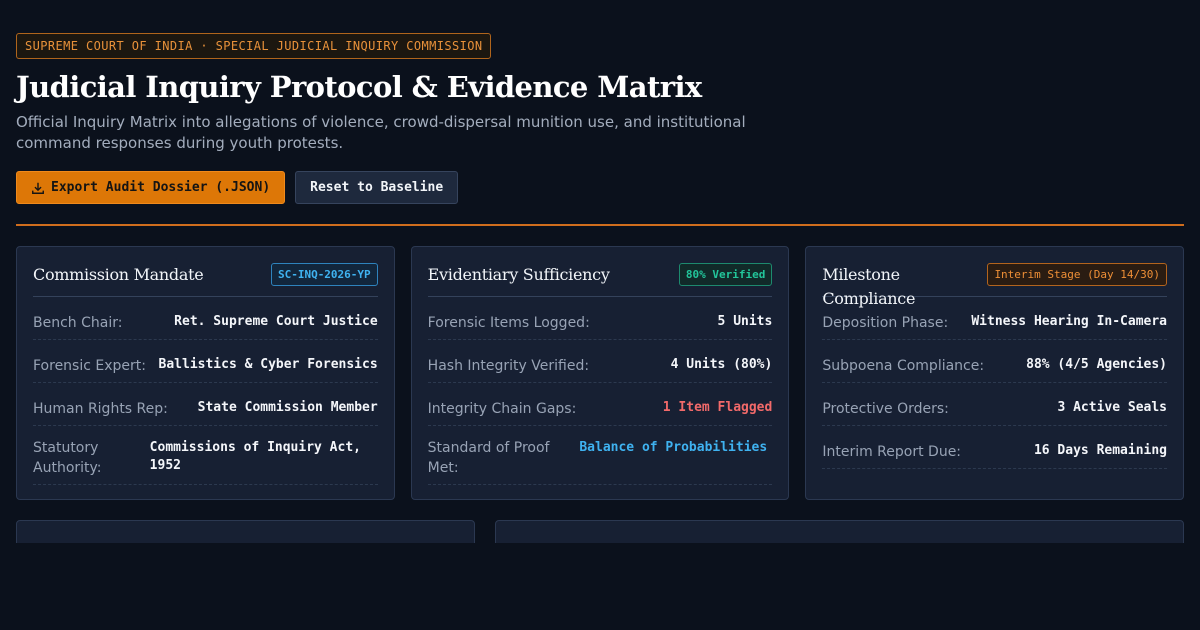 The height and width of the screenshot is (630, 1200). I want to click on reset-baseline-button: Reset to Baseline, so click(377, 187).